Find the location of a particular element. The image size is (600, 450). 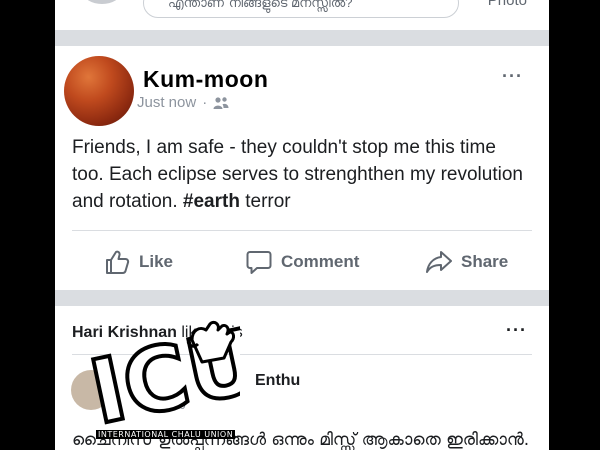

post-composer: എന്താണ് നിങ്ങളുടെ മനസ്സിൽ? Photo is located at coordinates (302, 15).